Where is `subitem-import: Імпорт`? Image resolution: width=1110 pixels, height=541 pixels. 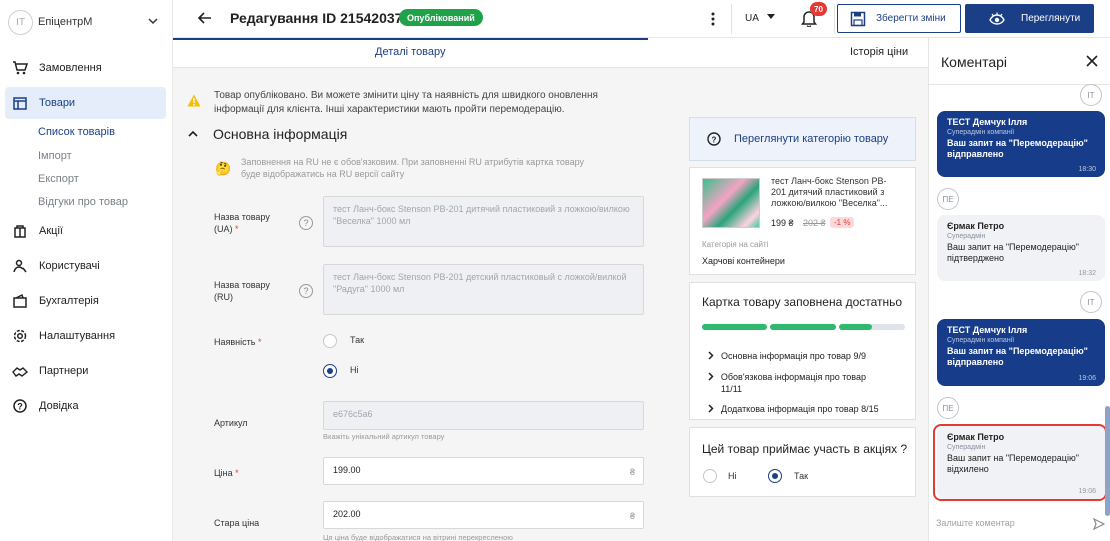 subitem-import: Імпорт is located at coordinates (55, 156).